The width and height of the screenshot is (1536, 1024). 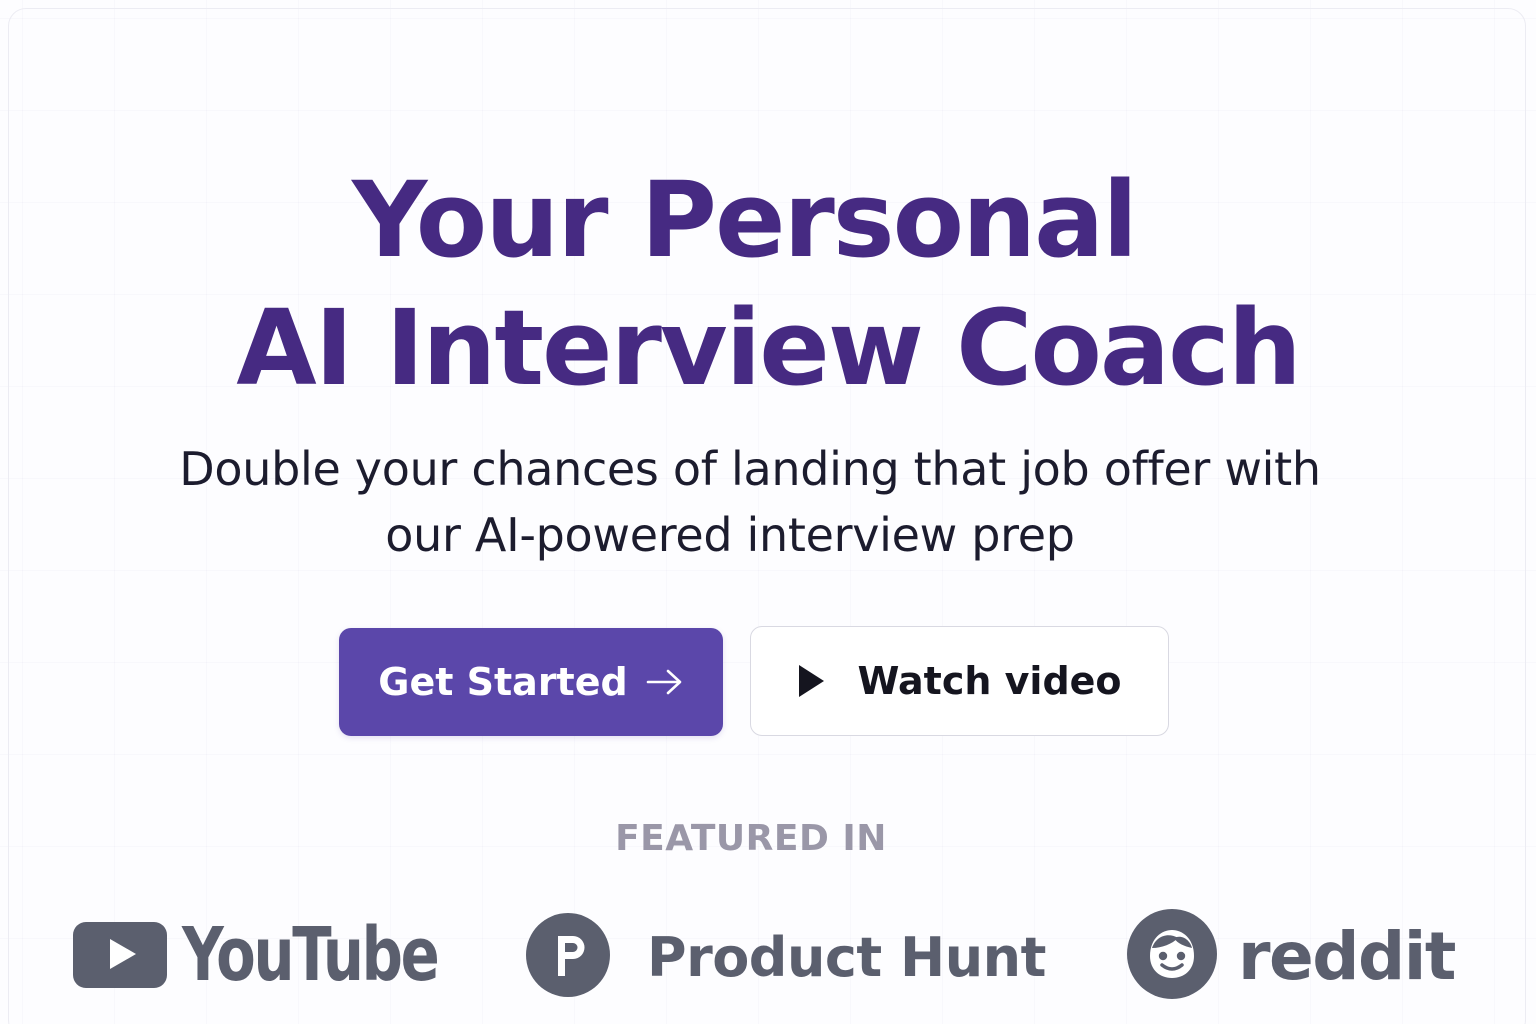 I want to click on hero-subtitle-line-2: our AI-powered interview prep, so click(x=730, y=535).